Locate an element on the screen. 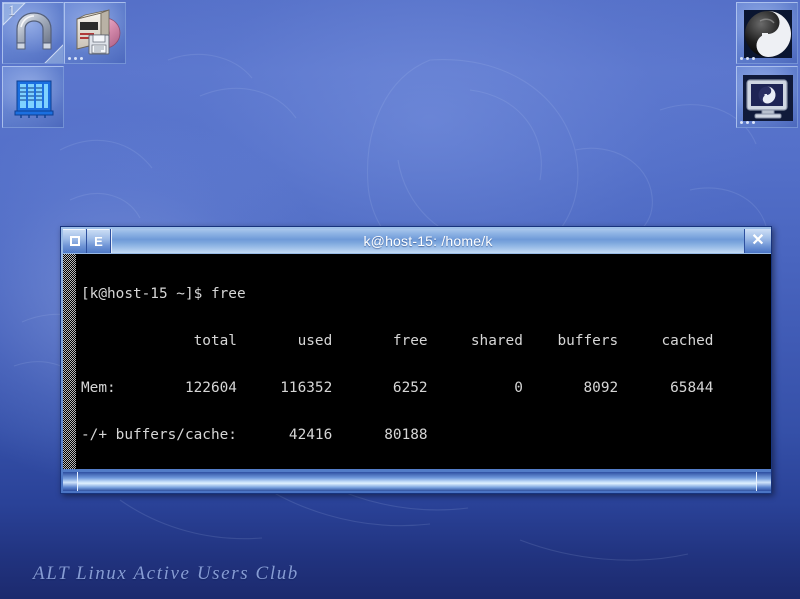  server-rack-icon is located at coordinates (34, 99).